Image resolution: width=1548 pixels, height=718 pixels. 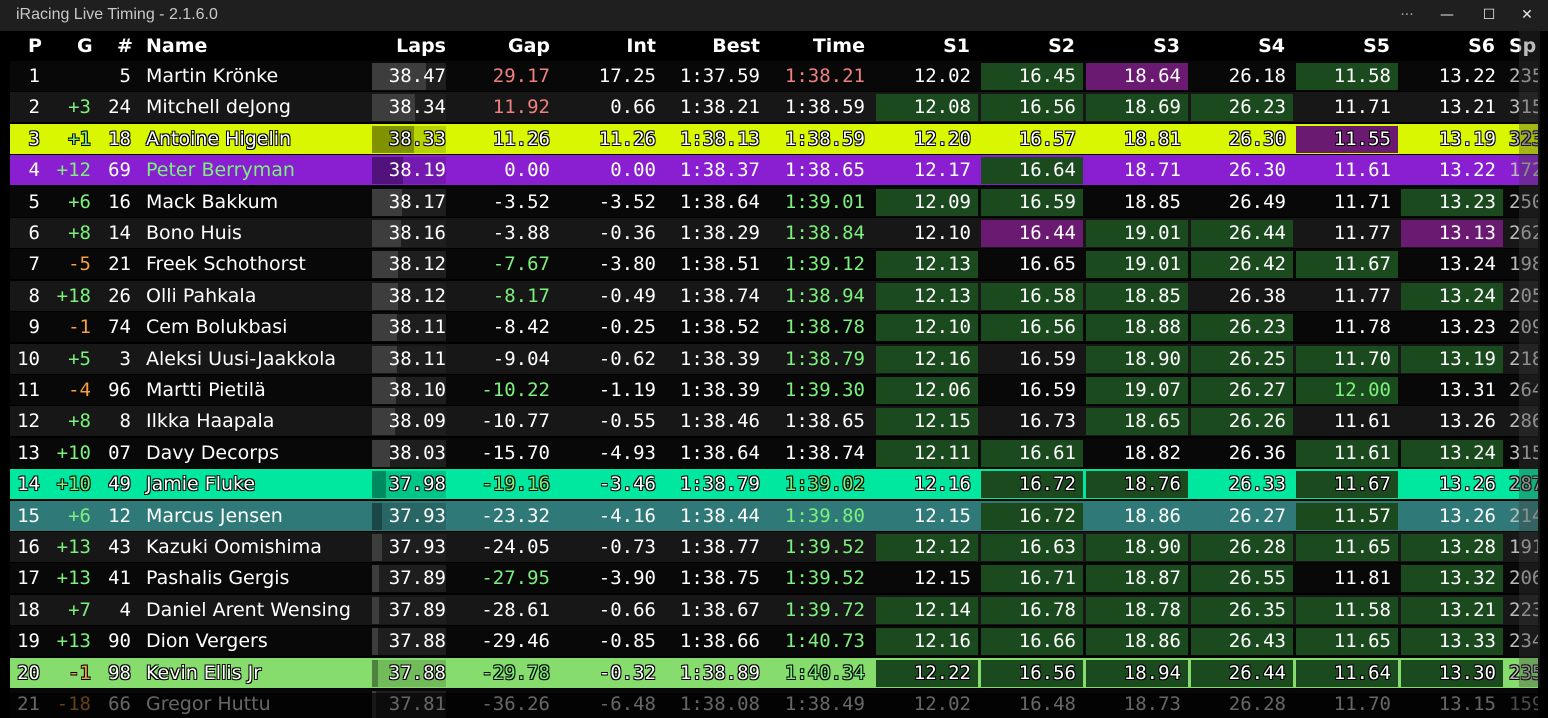 I want to click on col-header-s5: S5, so click(x=1376, y=46).